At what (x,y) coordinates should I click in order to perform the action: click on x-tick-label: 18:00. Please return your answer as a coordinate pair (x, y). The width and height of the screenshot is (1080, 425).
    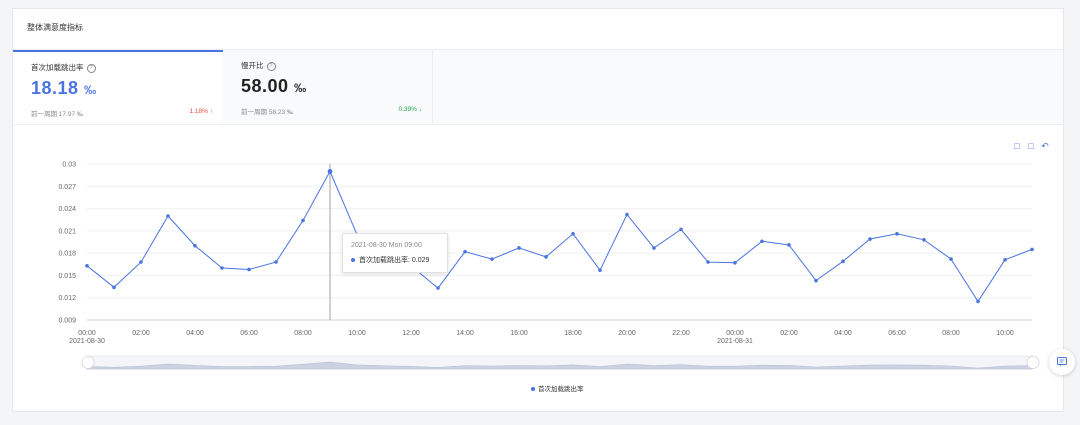
    Looking at the image, I should click on (573, 333).